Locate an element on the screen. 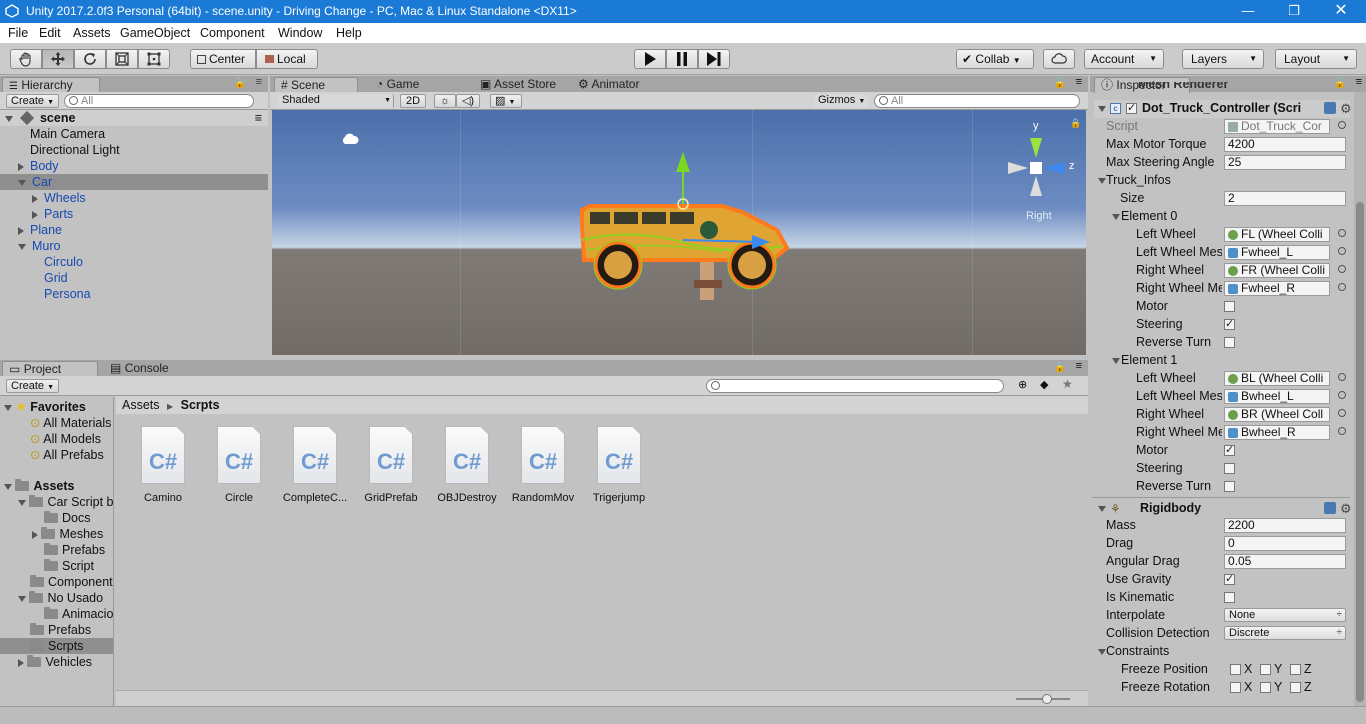 The height and width of the screenshot is (724, 1366). hierarchy-item-car: Car is located at coordinates (134, 182).